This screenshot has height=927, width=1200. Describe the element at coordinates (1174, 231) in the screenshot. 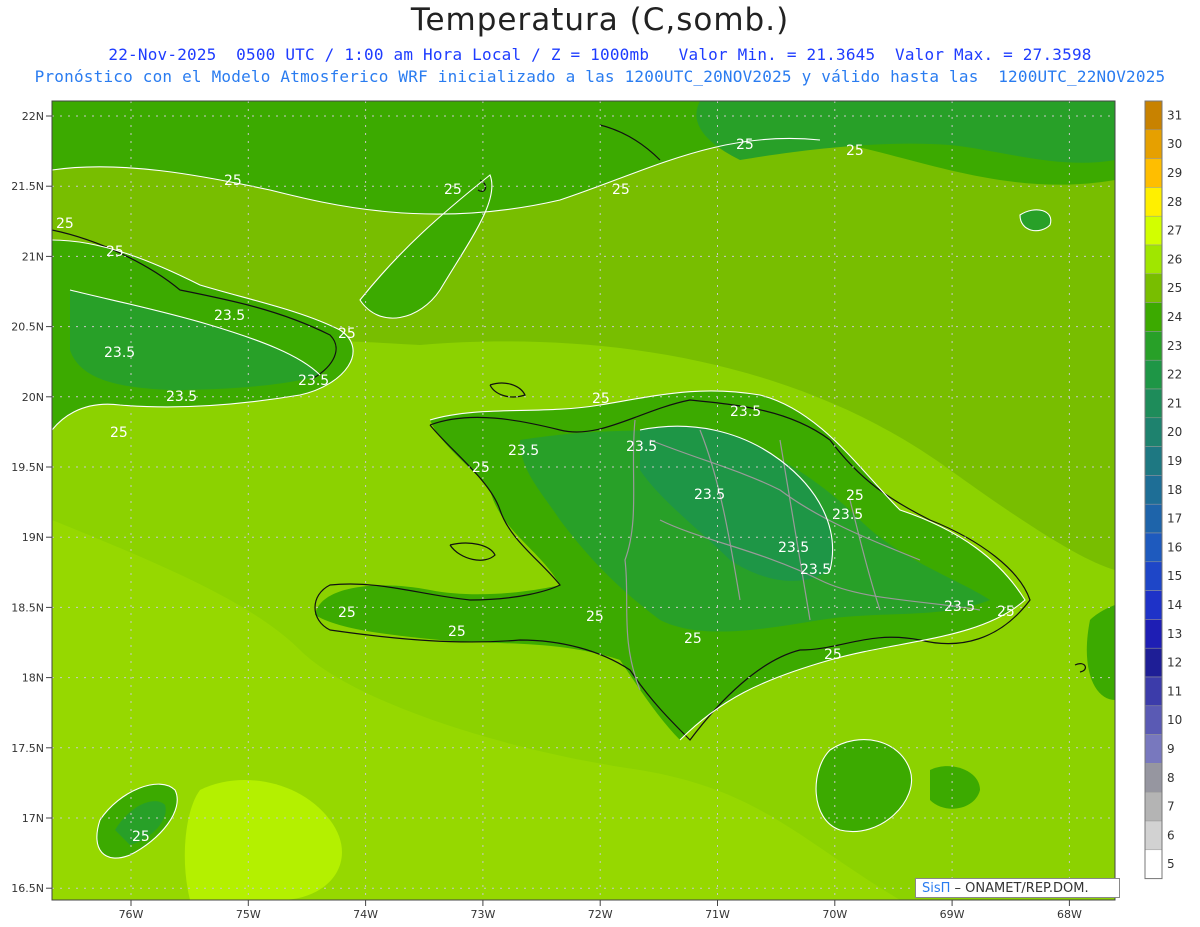

I see `colorbar-label: 27` at that location.